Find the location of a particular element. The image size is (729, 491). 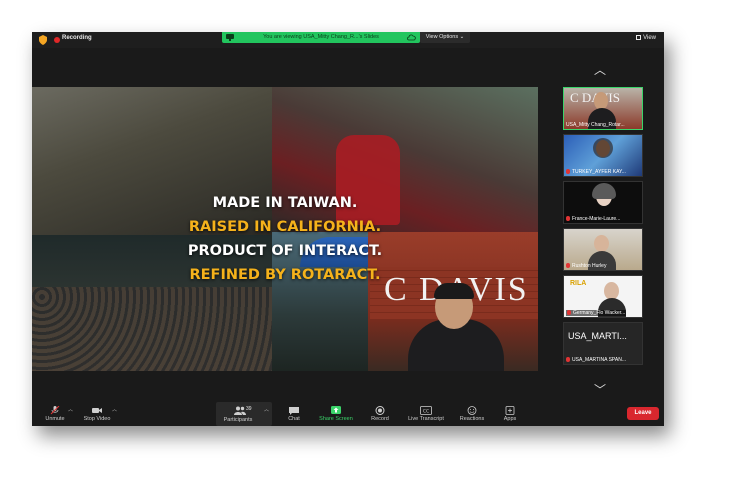

apps-button: Apps is located at coordinates (510, 414).